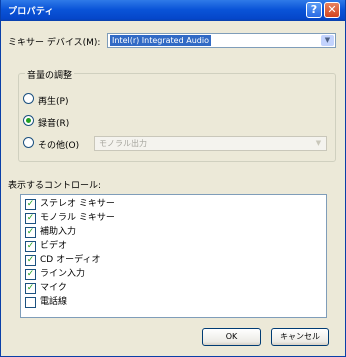 This screenshot has width=346, height=357. What do you see at coordinates (58, 232) in the screenshot?
I see `list-item-label: 補助入力` at bounding box center [58, 232].